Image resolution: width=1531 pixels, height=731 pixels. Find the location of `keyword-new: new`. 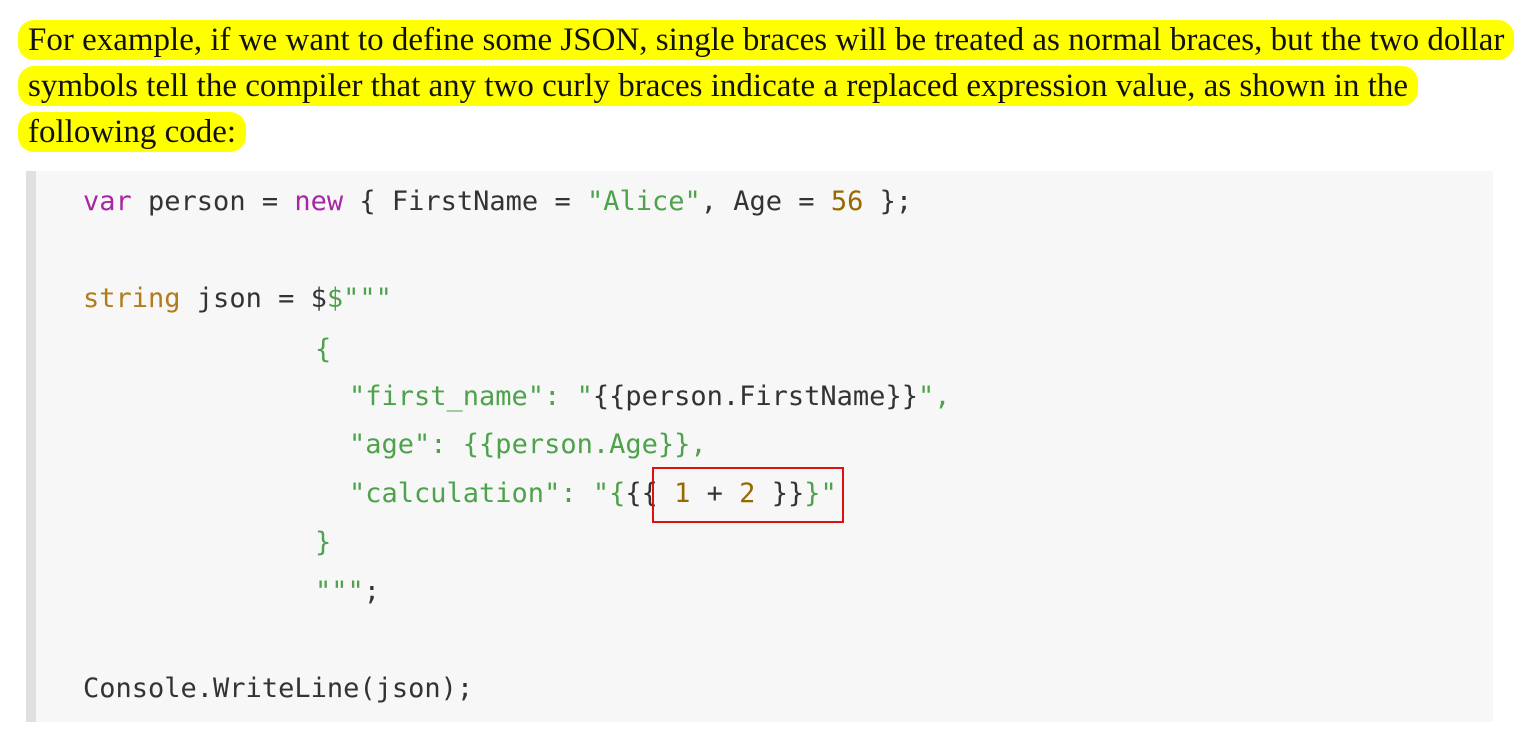

keyword-new: new is located at coordinates (319, 201).